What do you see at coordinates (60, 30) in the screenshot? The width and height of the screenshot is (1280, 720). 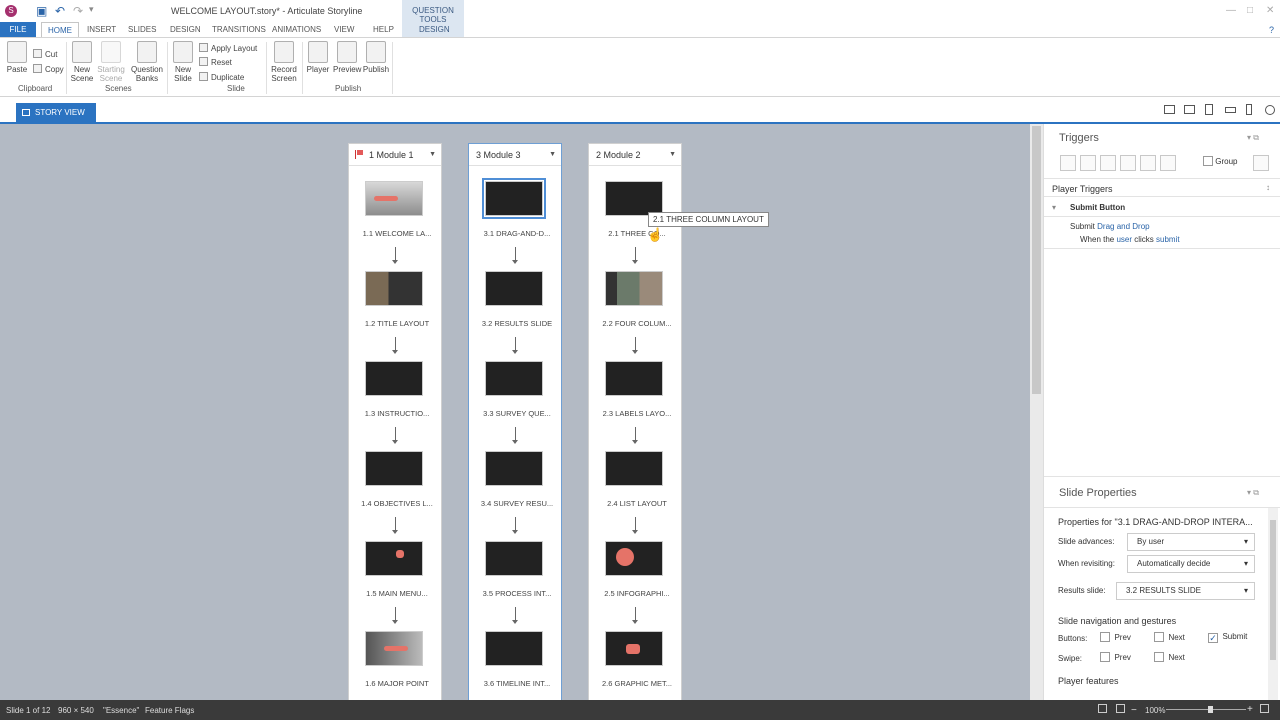 I see `tab-home: HOME` at bounding box center [60, 30].